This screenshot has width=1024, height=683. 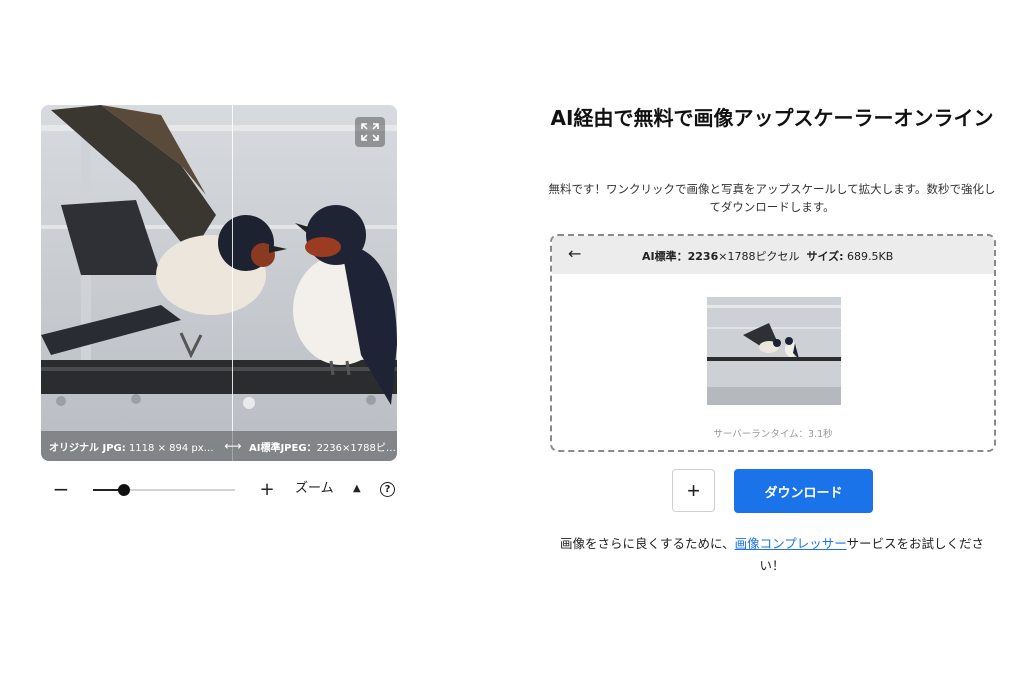 What do you see at coordinates (267, 490) in the screenshot?
I see `zoom-in-button: +` at bounding box center [267, 490].